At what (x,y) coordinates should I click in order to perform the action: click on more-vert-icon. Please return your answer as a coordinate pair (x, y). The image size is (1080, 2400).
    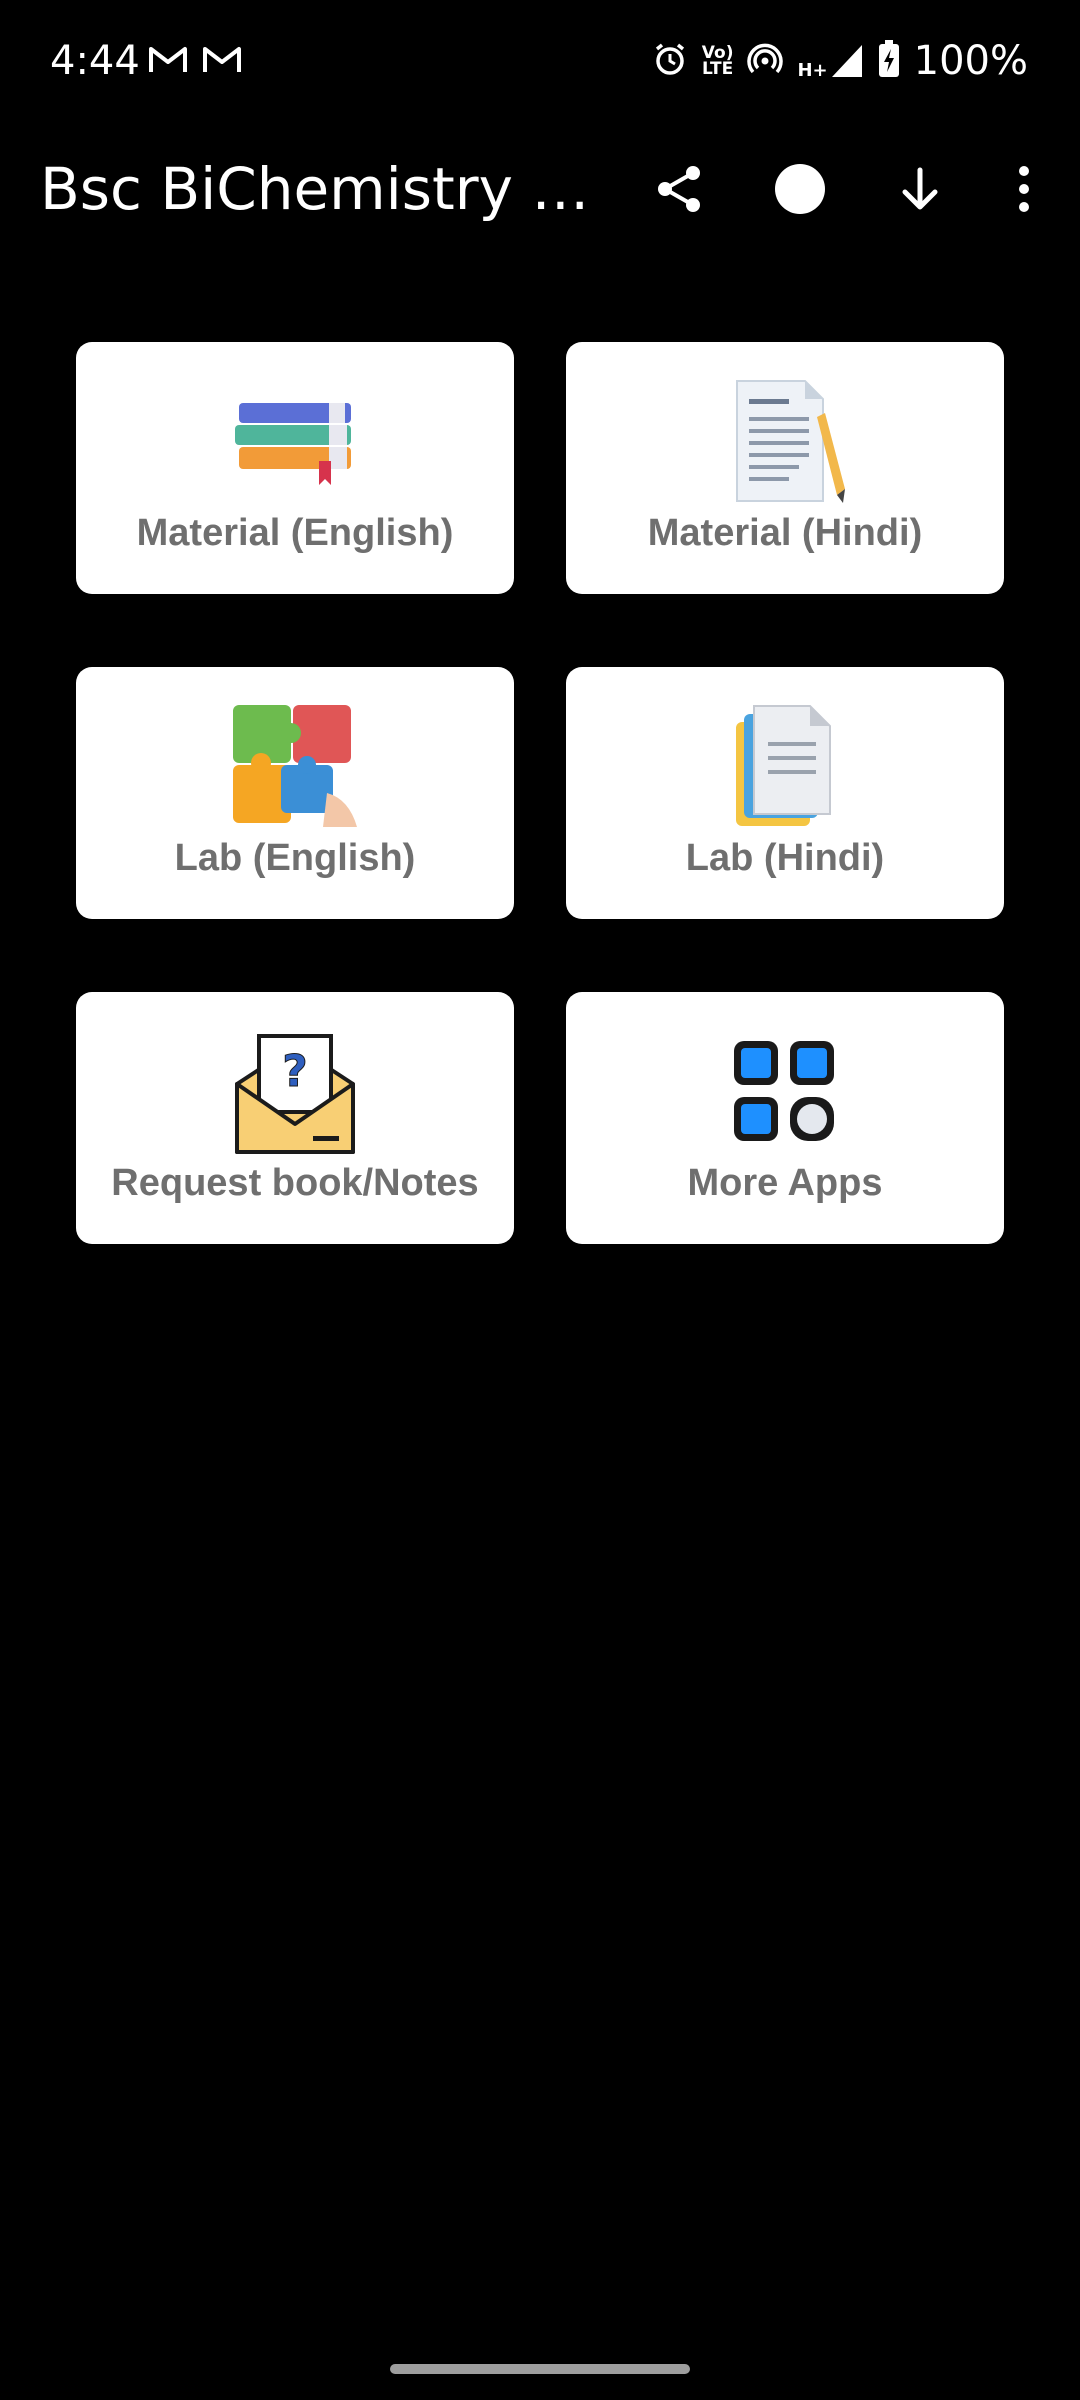
    Looking at the image, I should click on (1024, 189).